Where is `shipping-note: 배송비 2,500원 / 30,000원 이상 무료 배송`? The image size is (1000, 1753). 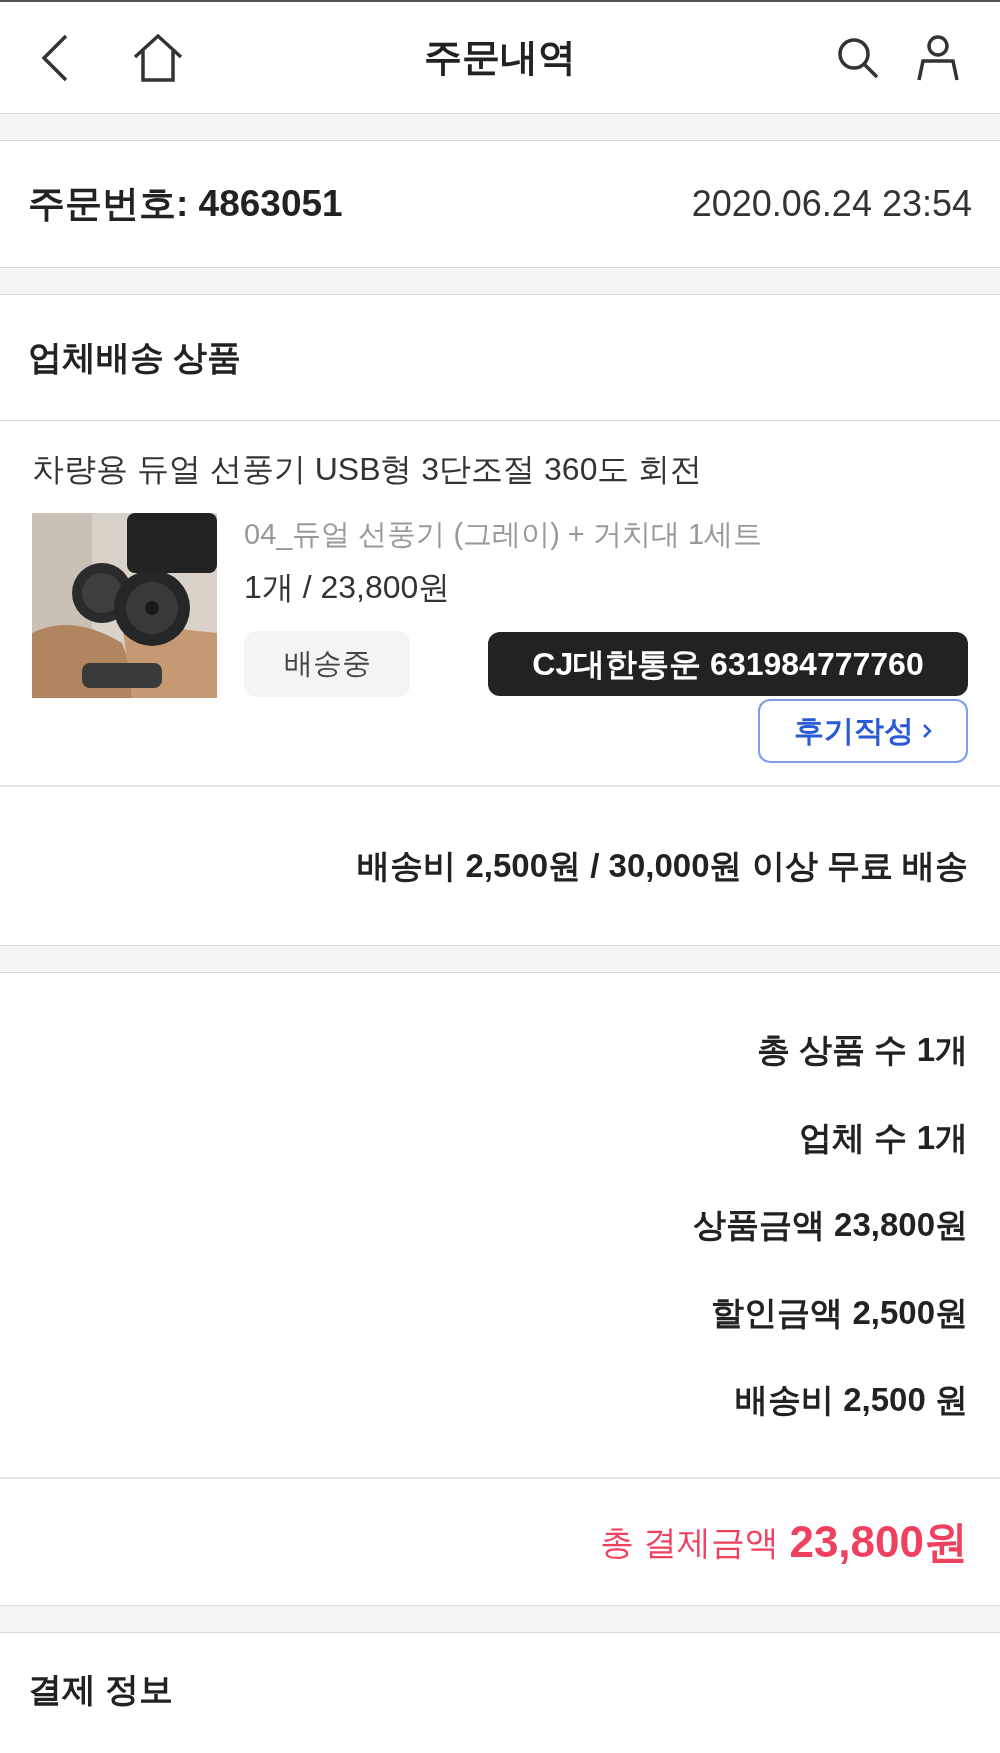 shipping-note: 배송비 2,500원 / 30,000원 이상 무료 배송 is located at coordinates (662, 866).